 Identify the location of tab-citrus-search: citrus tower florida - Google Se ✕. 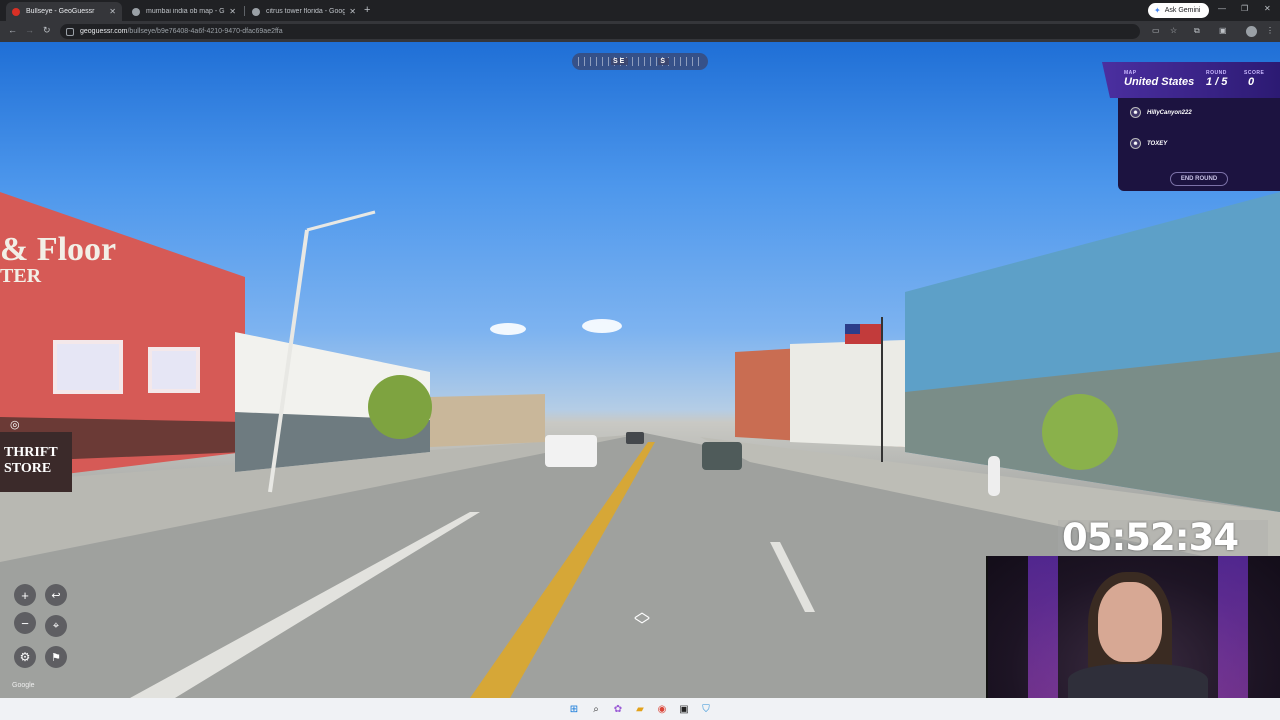
(304, 11).